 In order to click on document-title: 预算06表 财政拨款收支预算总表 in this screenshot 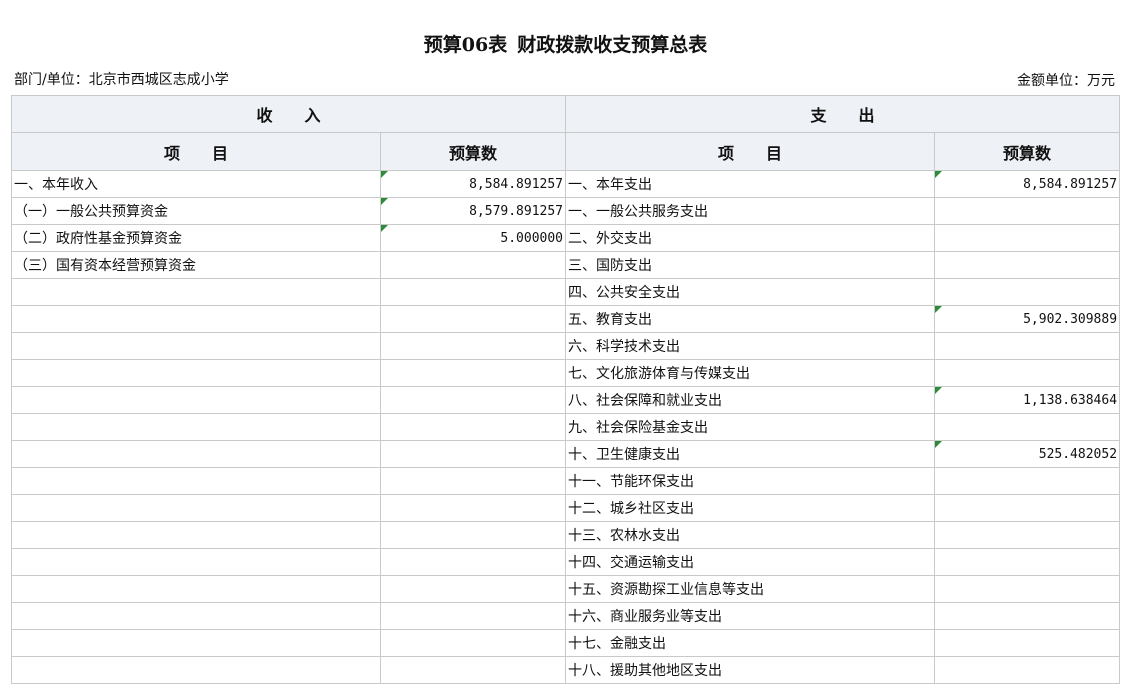, I will do `click(565, 43)`.